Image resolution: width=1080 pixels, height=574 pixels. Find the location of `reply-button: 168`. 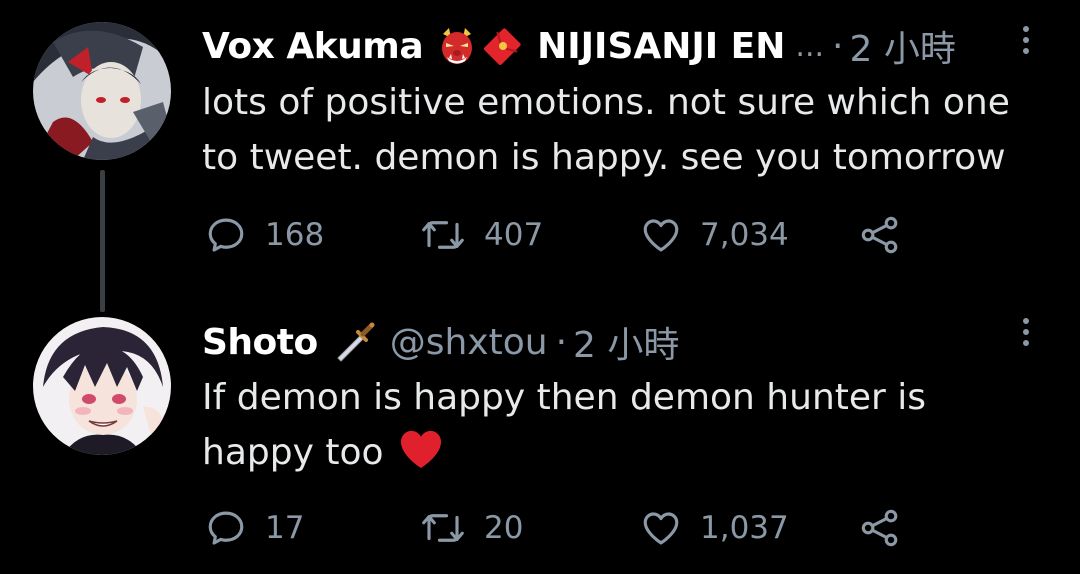

reply-button: 168 is located at coordinates (264, 235).